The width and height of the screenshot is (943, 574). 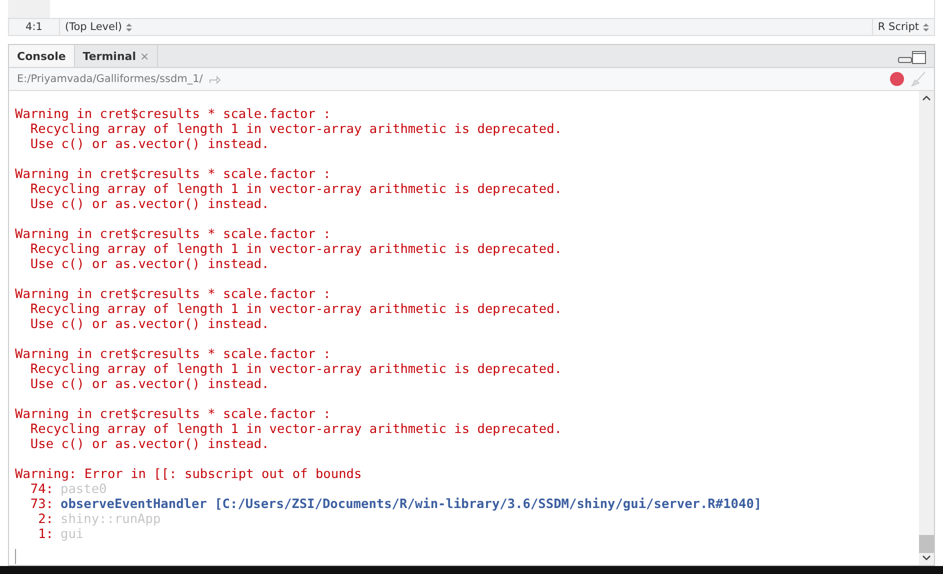 I want to click on maximize-icon, so click(x=919, y=57).